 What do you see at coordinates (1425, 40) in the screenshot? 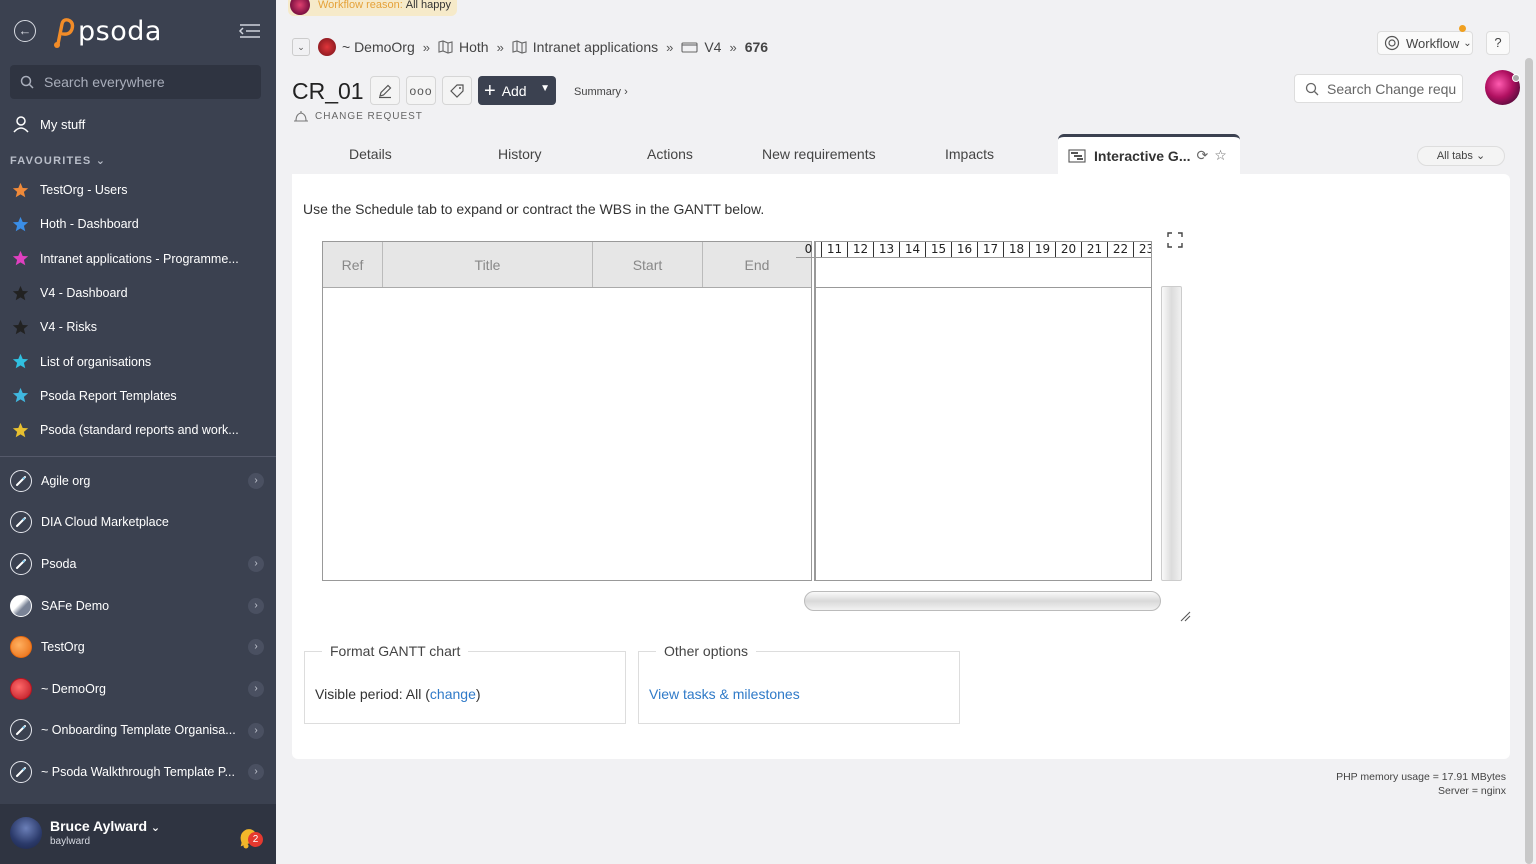
I see `workflow-button: Workflow ⌄` at bounding box center [1425, 40].